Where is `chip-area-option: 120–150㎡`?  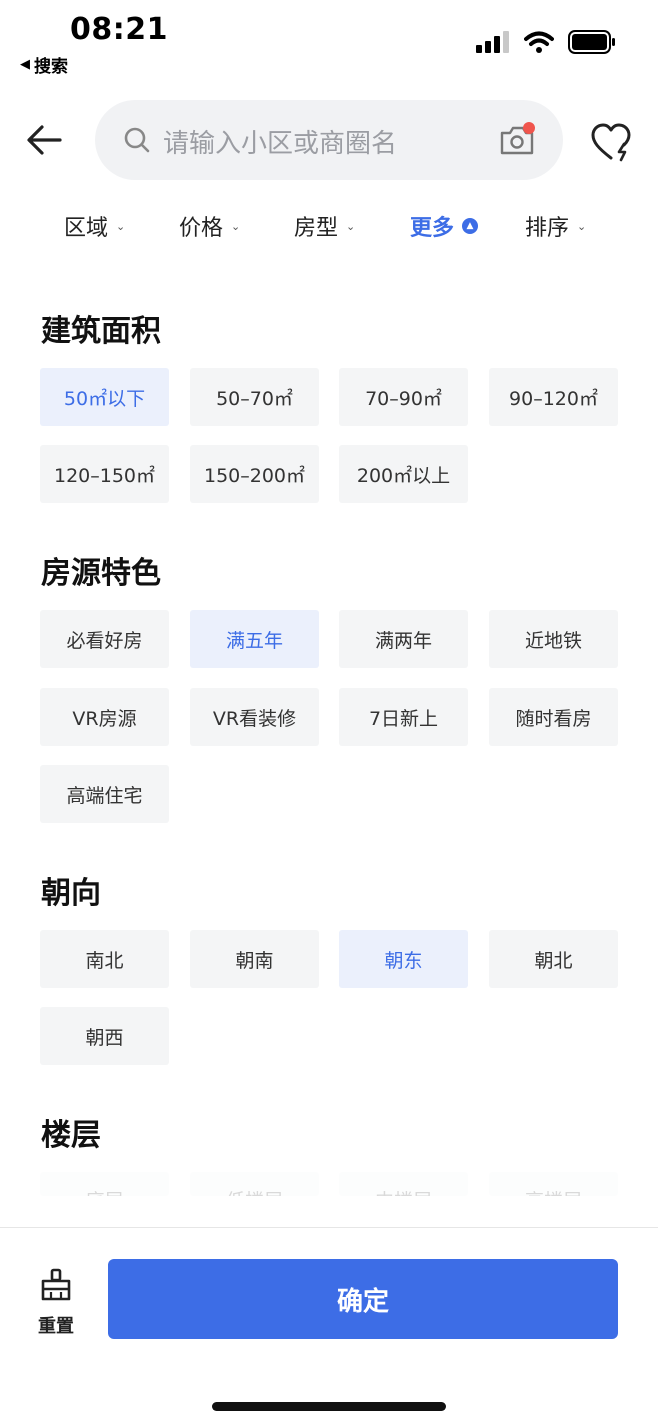 chip-area-option: 120–150㎡ is located at coordinates (104, 474).